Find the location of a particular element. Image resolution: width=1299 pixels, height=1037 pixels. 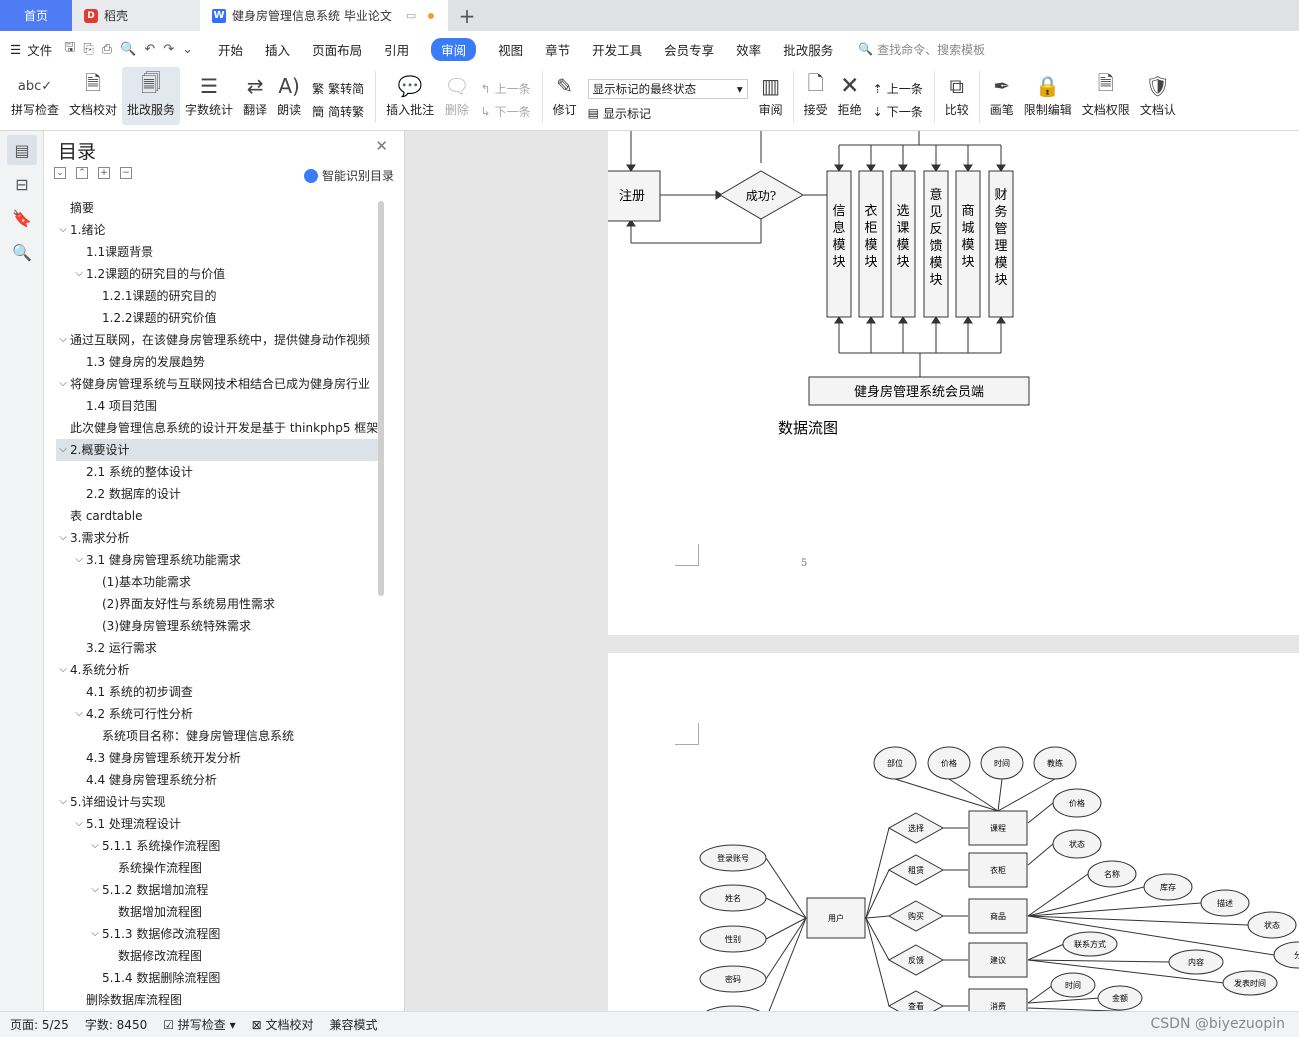

undo-icon: ↶ is located at coordinates (149, 49).